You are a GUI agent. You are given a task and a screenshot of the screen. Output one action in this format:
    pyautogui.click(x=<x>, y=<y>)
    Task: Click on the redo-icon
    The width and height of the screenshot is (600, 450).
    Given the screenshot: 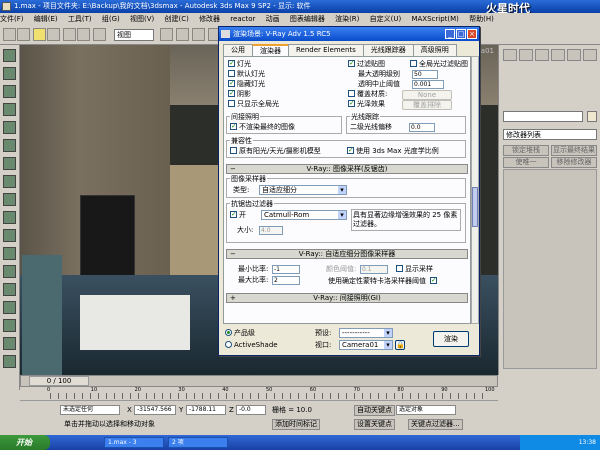 What is the action you would take?
    pyautogui.click(x=23, y=34)
    